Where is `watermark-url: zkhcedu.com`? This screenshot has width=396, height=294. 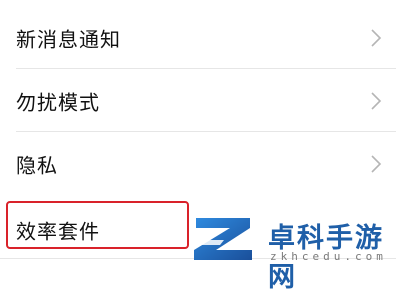
watermark-url: zkhcedu.com is located at coordinates (328, 256).